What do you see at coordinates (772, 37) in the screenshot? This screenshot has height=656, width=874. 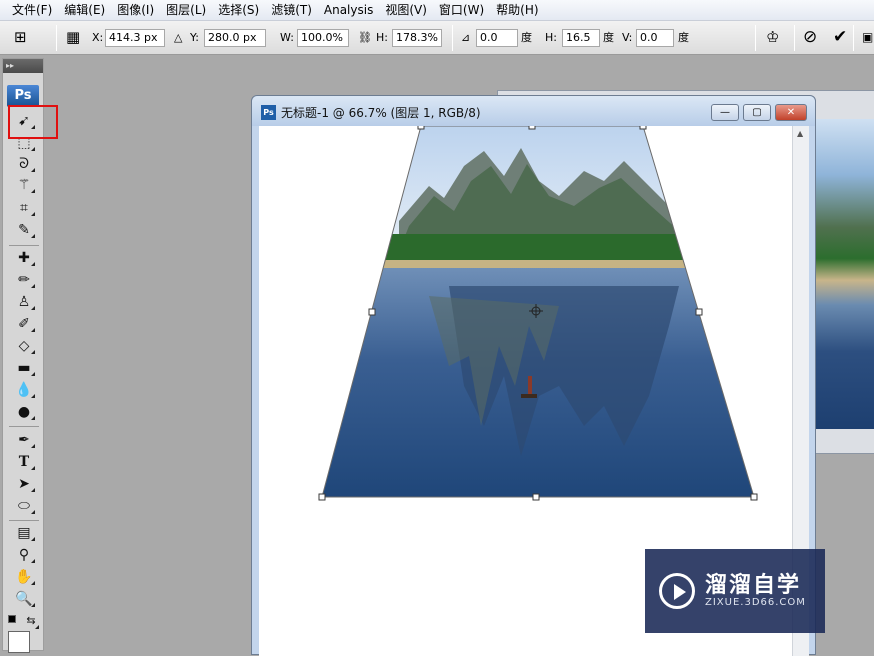 I see `warp-mode-icon: ♔` at bounding box center [772, 37].